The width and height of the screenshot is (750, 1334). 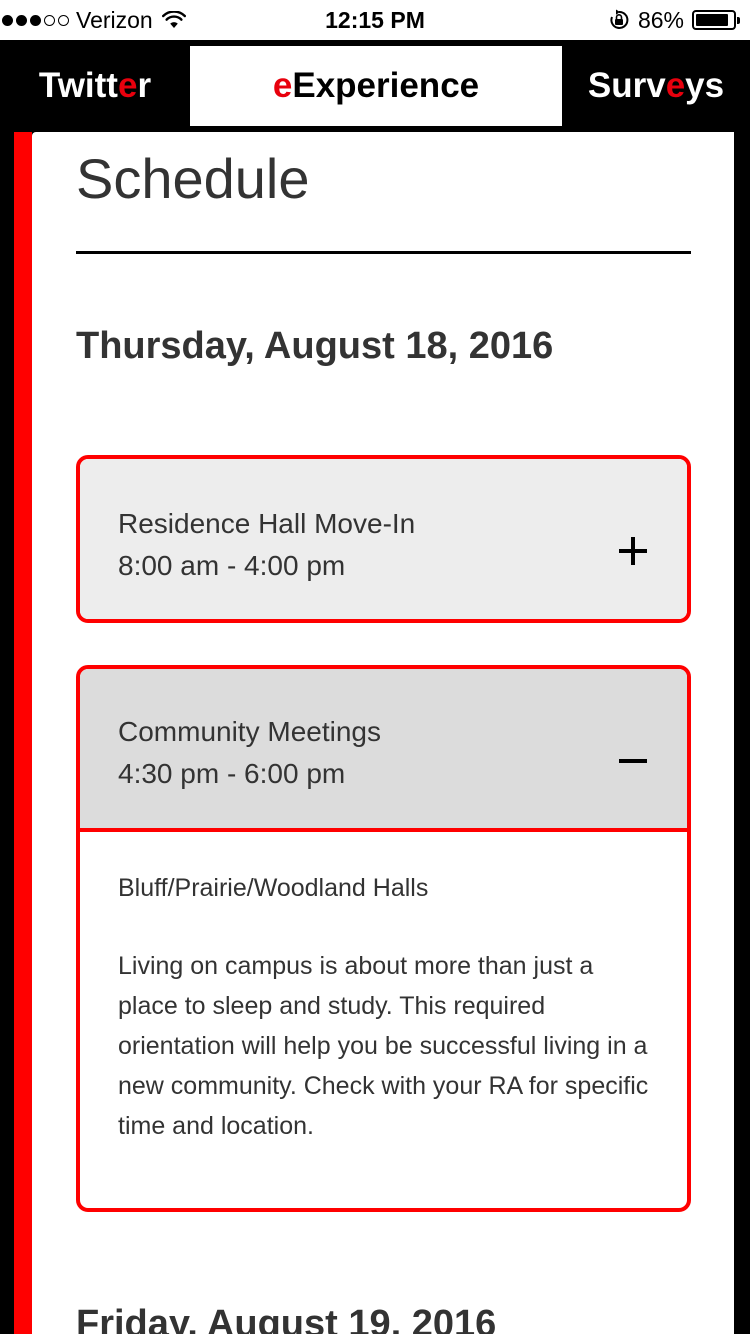 I want to click on title-divider, so click(x=383, y=252).